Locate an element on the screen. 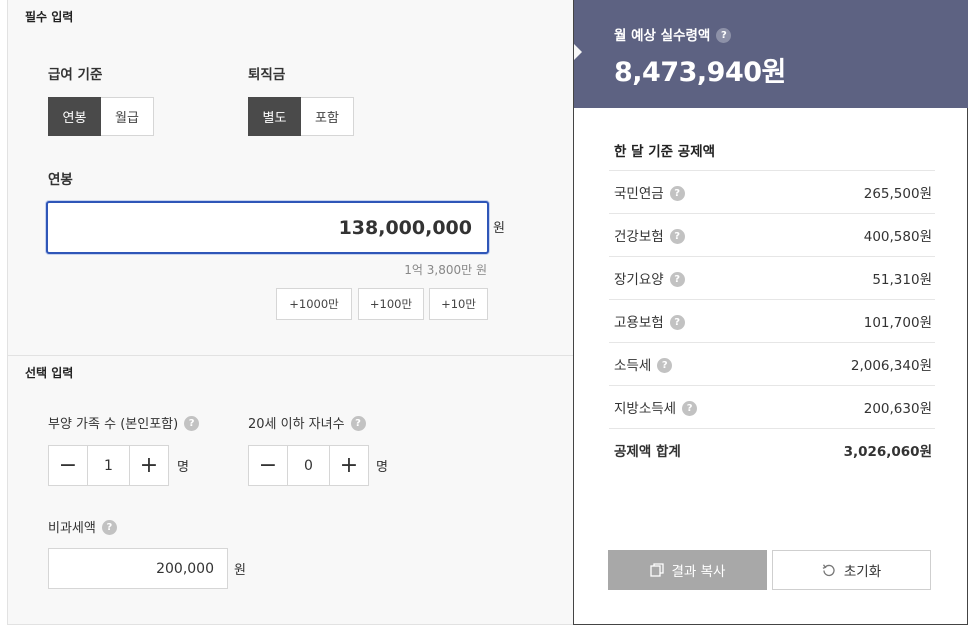  deduction-row: 고용보험? 101,700원 is located at coordinates (772, 320).